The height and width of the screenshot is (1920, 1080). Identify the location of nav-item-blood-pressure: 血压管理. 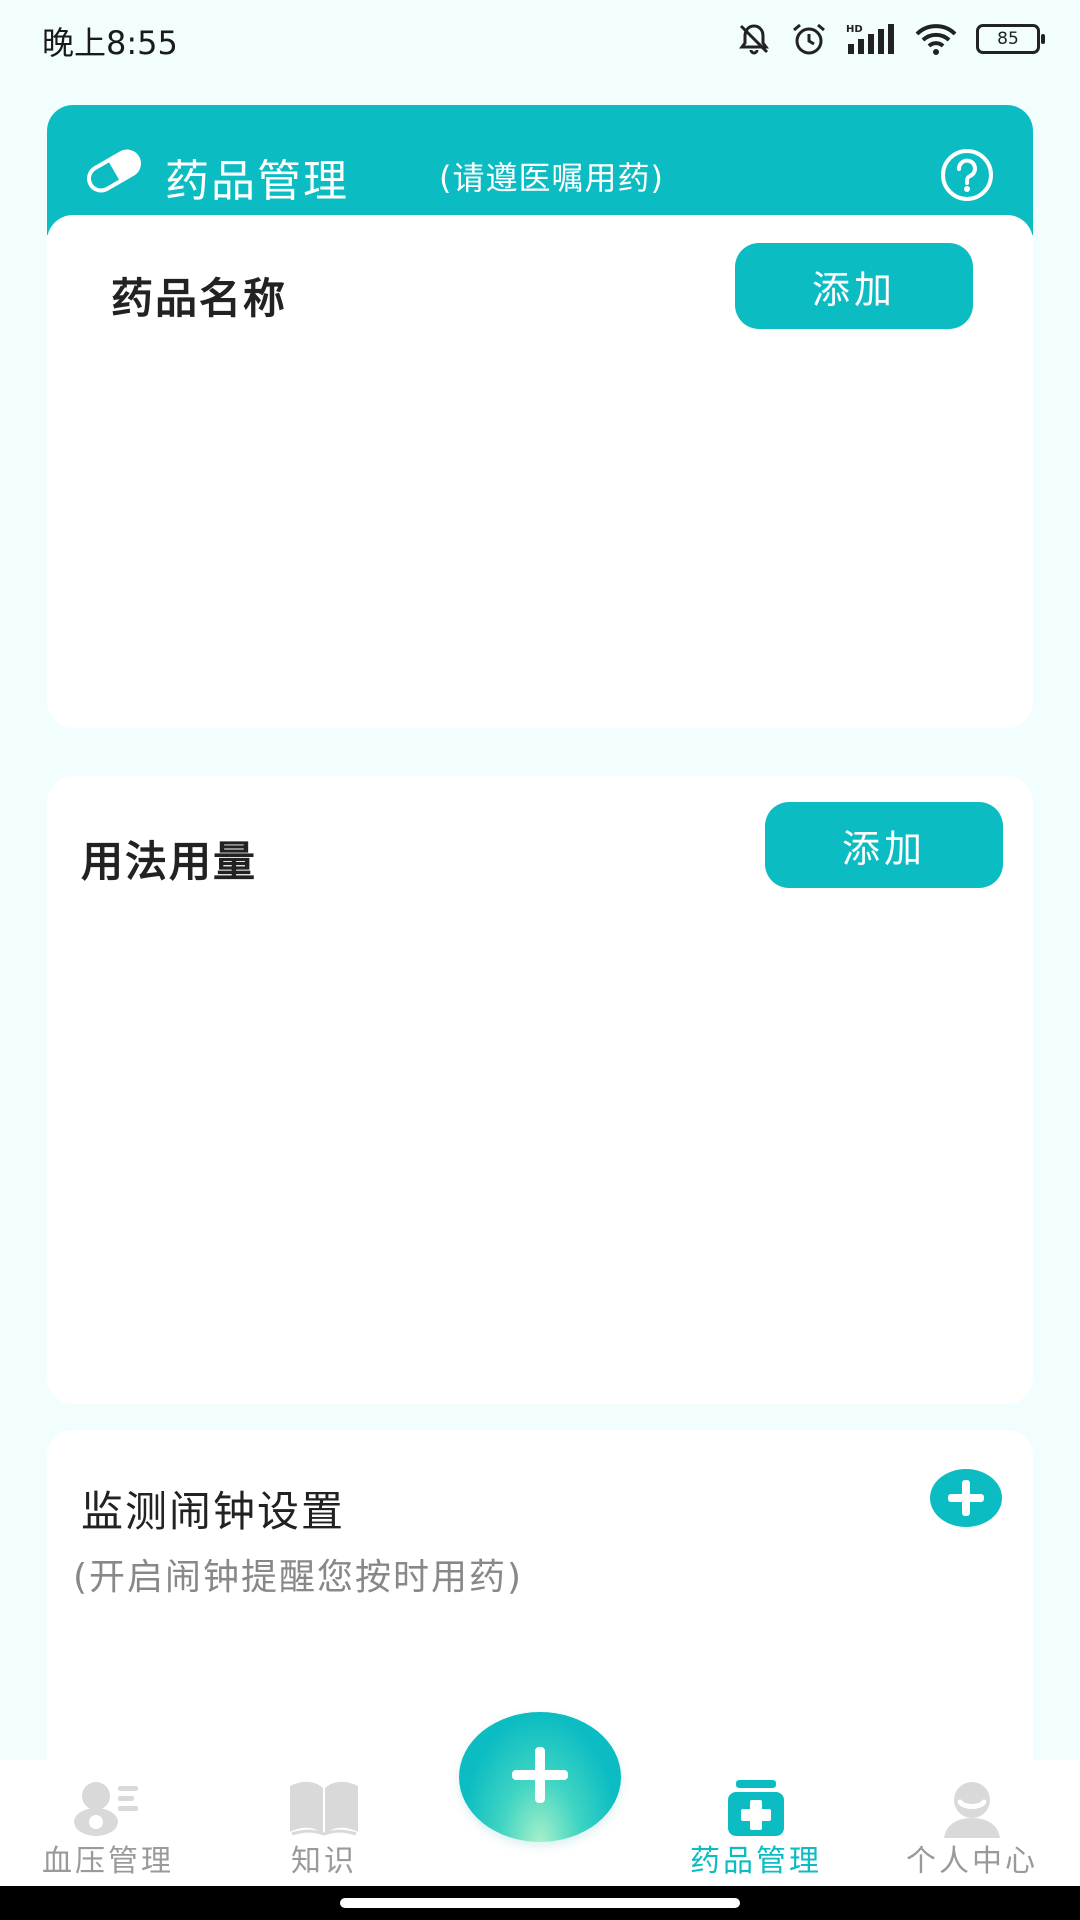
(108, 1823).